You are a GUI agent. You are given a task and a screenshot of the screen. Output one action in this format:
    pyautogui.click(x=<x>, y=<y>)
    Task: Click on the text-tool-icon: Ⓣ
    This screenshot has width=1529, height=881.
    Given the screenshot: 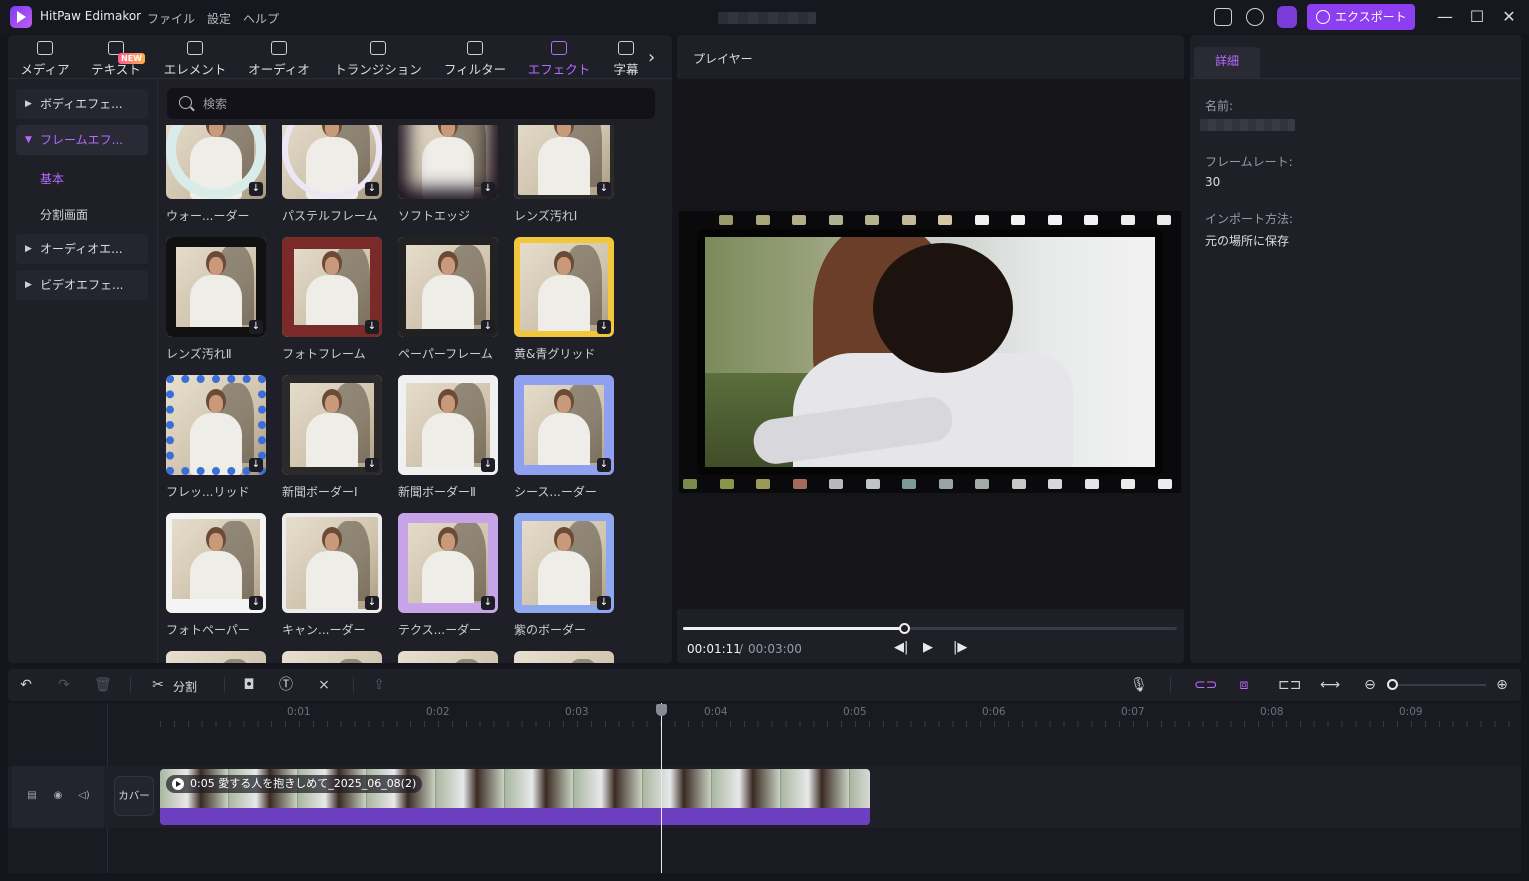 What is the action you would take?
    pyautogui.click(x=286, y=685)
    